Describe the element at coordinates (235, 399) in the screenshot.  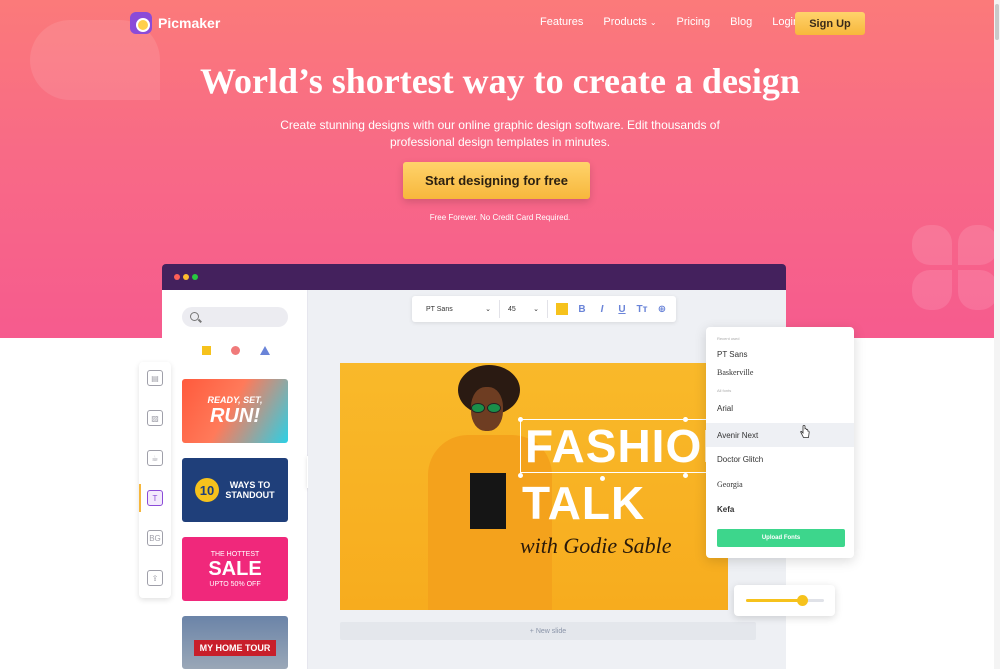
I see `template-text: READY, SET,` at that location.